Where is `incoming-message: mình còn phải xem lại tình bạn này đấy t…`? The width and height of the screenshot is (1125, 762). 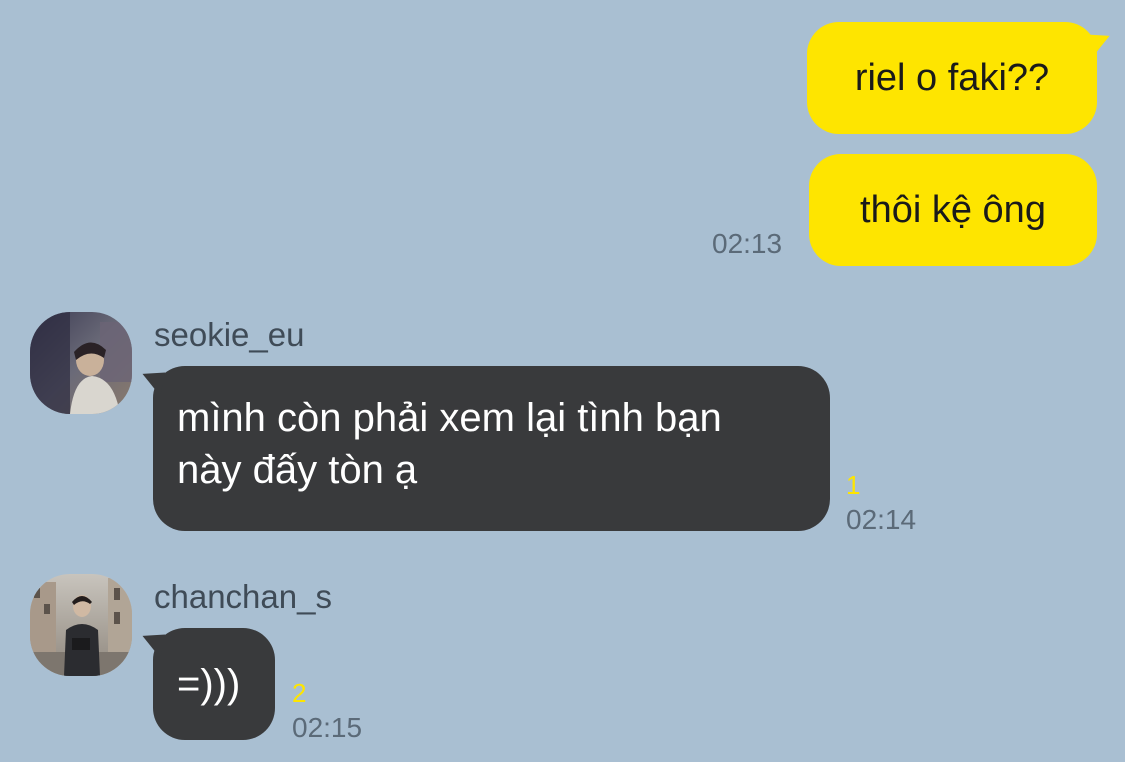
incoming-message: mình còn phải xem lại tình bạn này đấy t… is located at coordinates (491, 448).